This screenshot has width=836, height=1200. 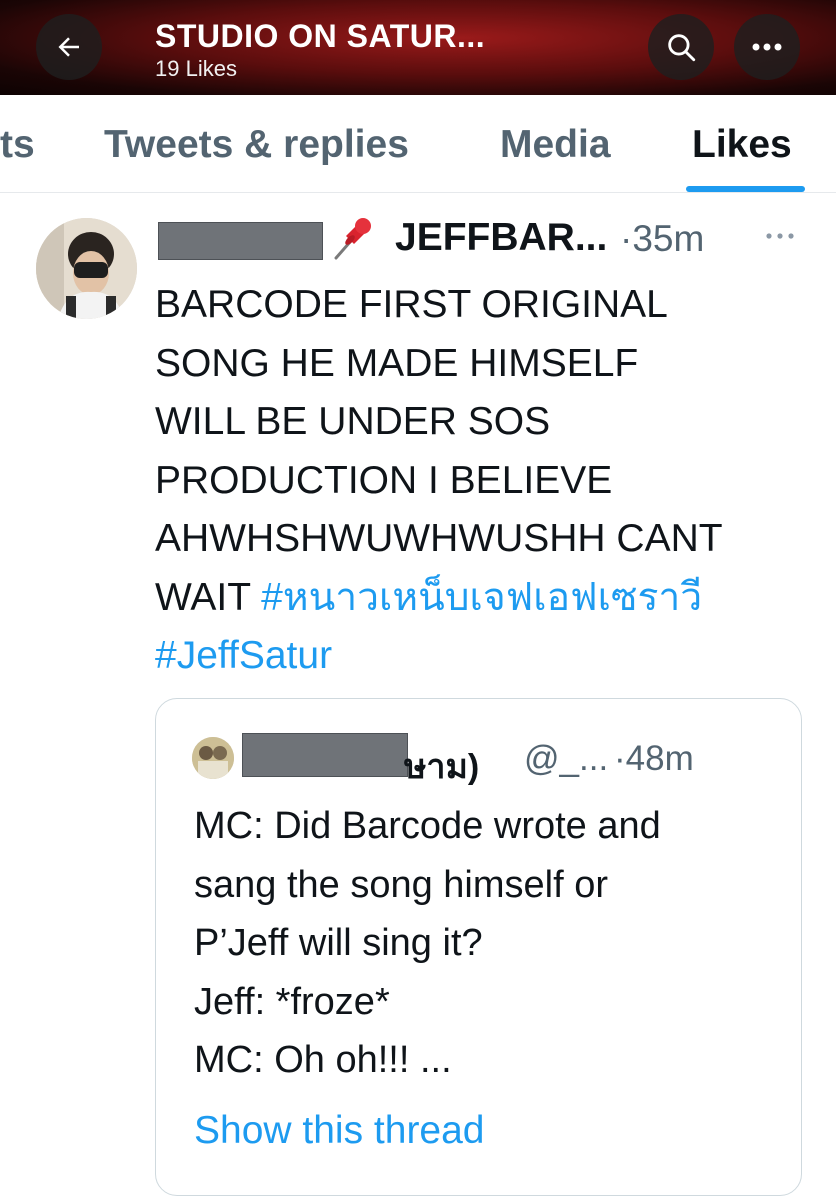 What do you see at coordinates (427, 826) in the screenshot?
I see `quoted-line: MC: Did Barcode wrote and` at bounding box center [427, 826].